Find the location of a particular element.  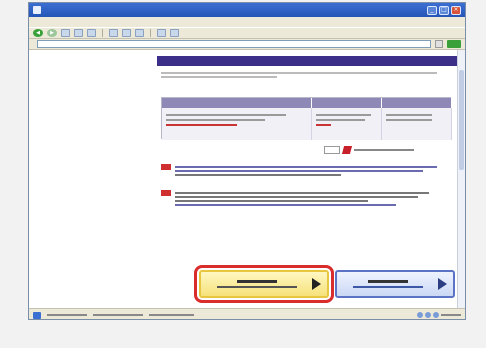

requirement-buttons is located at coordinates (329, 284).